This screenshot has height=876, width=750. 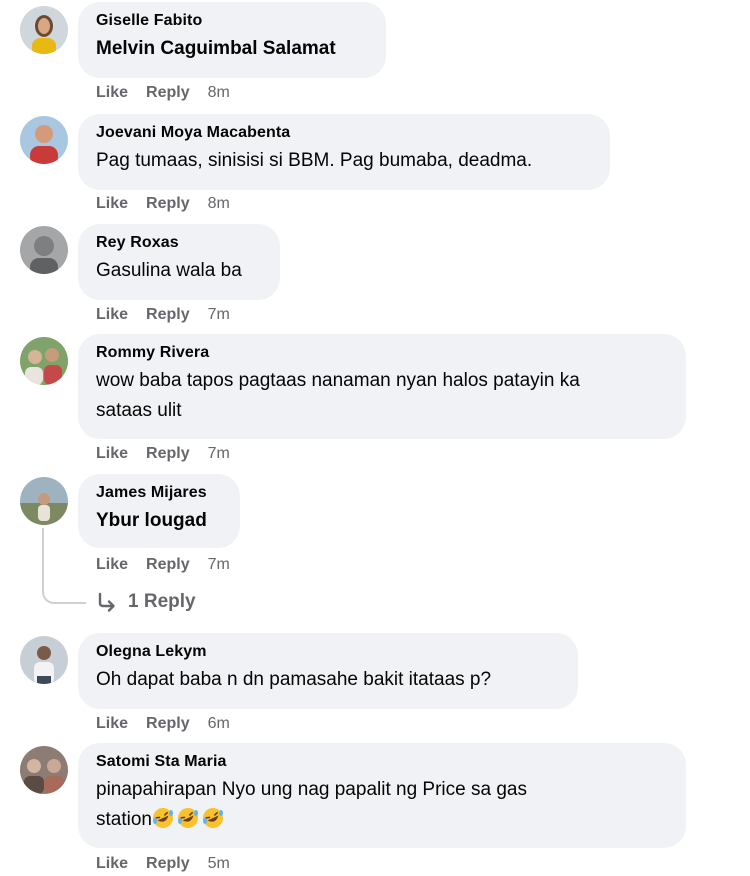 What do you see at coordinates (124, 819) in the screenshot?
I see `comment-text-segment: station` at bounding box center [124, 819].